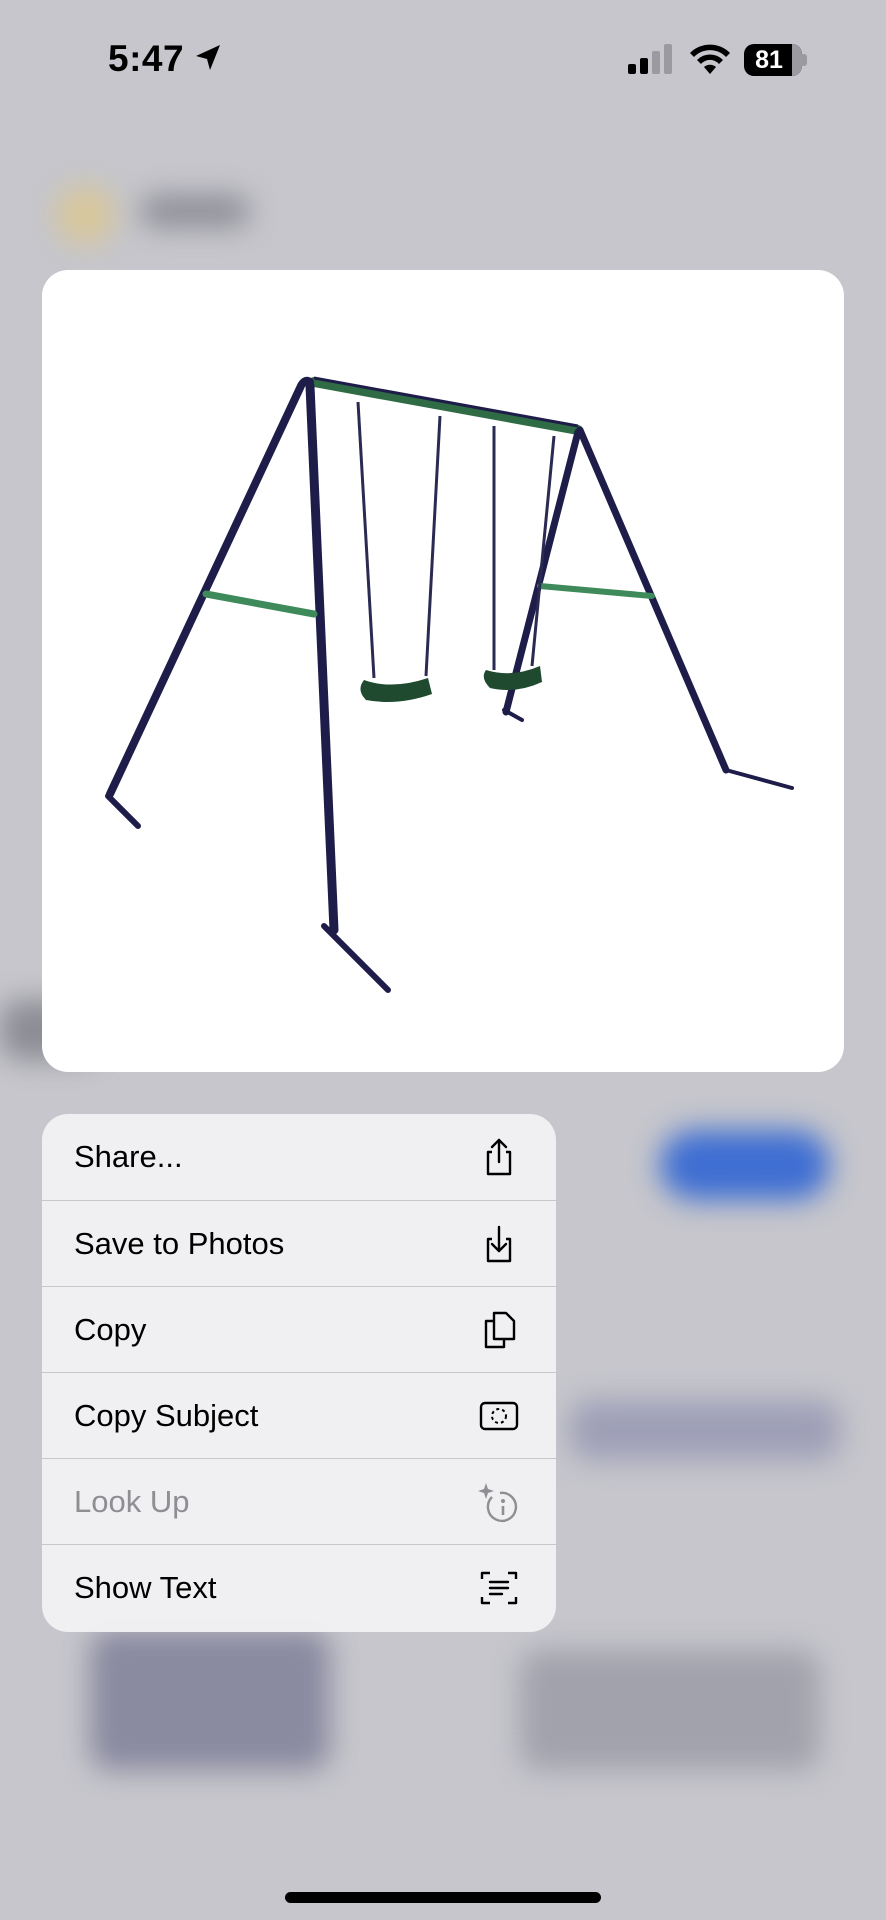  I want to click on save-to-photos-icon, so click(499, 1244).